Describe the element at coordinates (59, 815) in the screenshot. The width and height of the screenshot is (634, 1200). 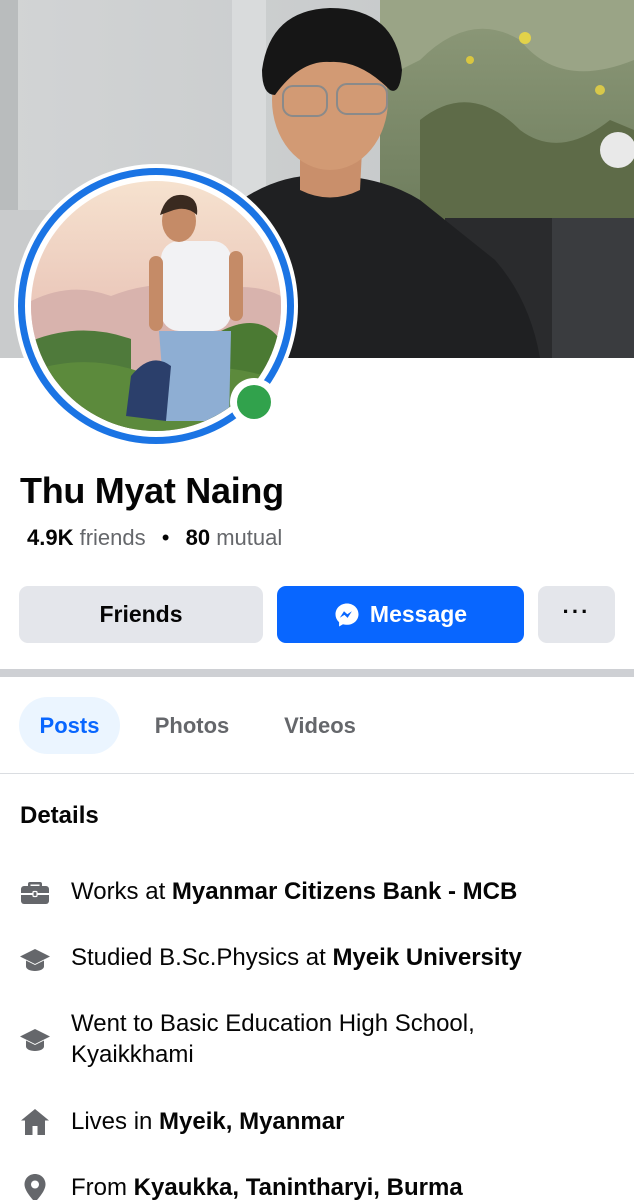
I see `details-heading: Details` at that location.